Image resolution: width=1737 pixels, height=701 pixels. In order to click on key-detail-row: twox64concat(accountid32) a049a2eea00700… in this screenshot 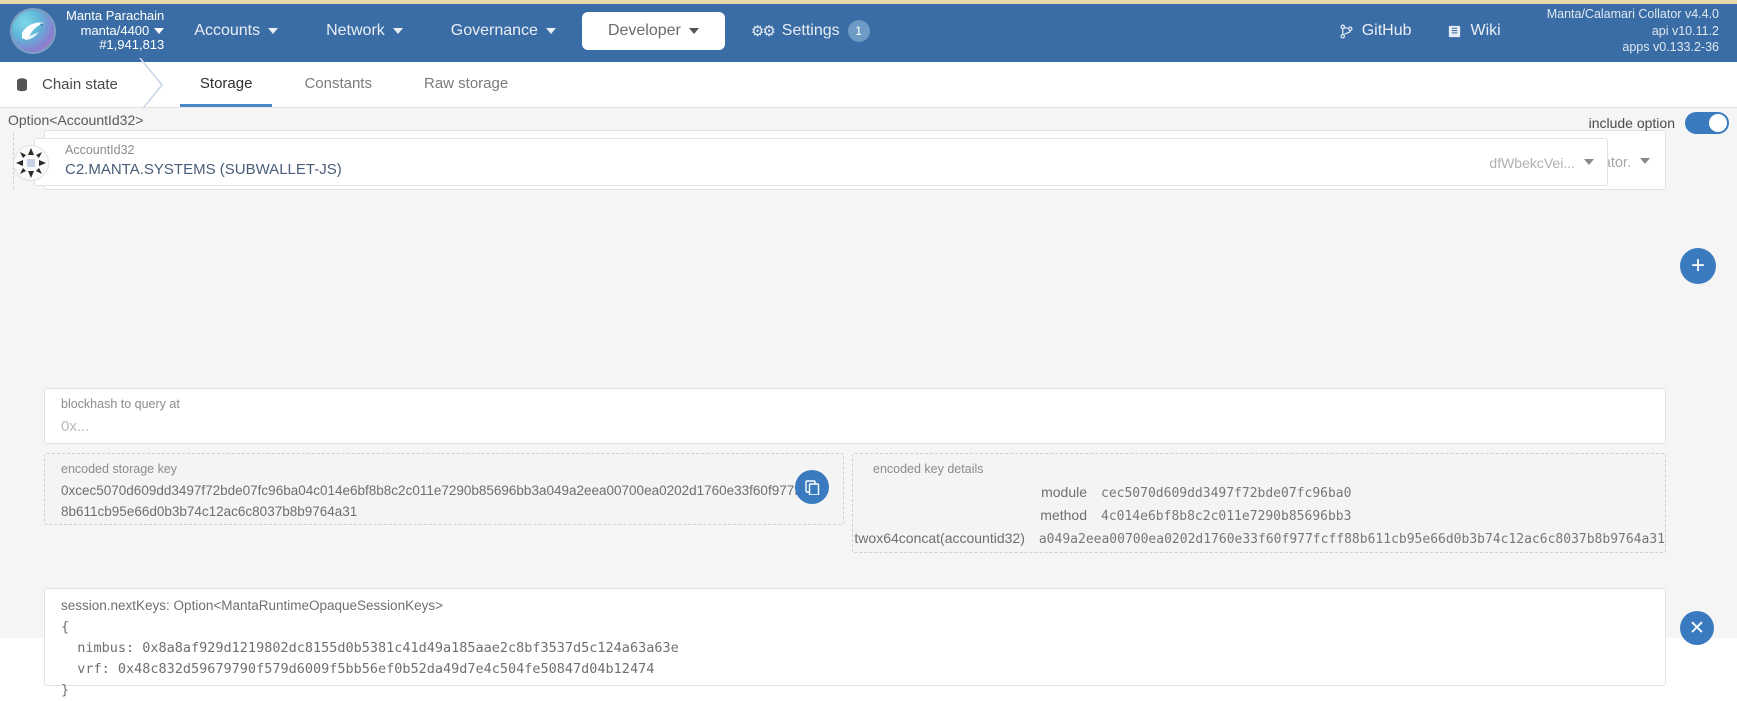, I will do `click(1259, 538)`.